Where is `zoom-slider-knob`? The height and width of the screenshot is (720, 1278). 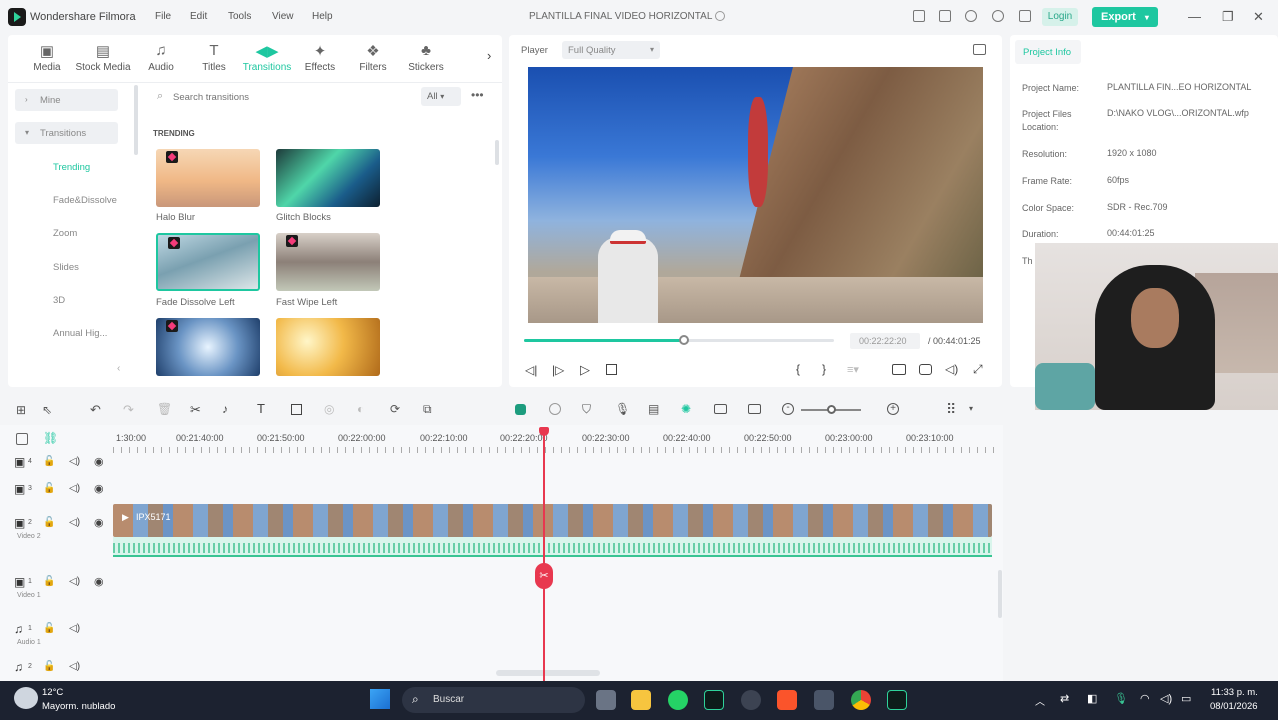 zoom-slider-knob is located at coordinates (831, 409).